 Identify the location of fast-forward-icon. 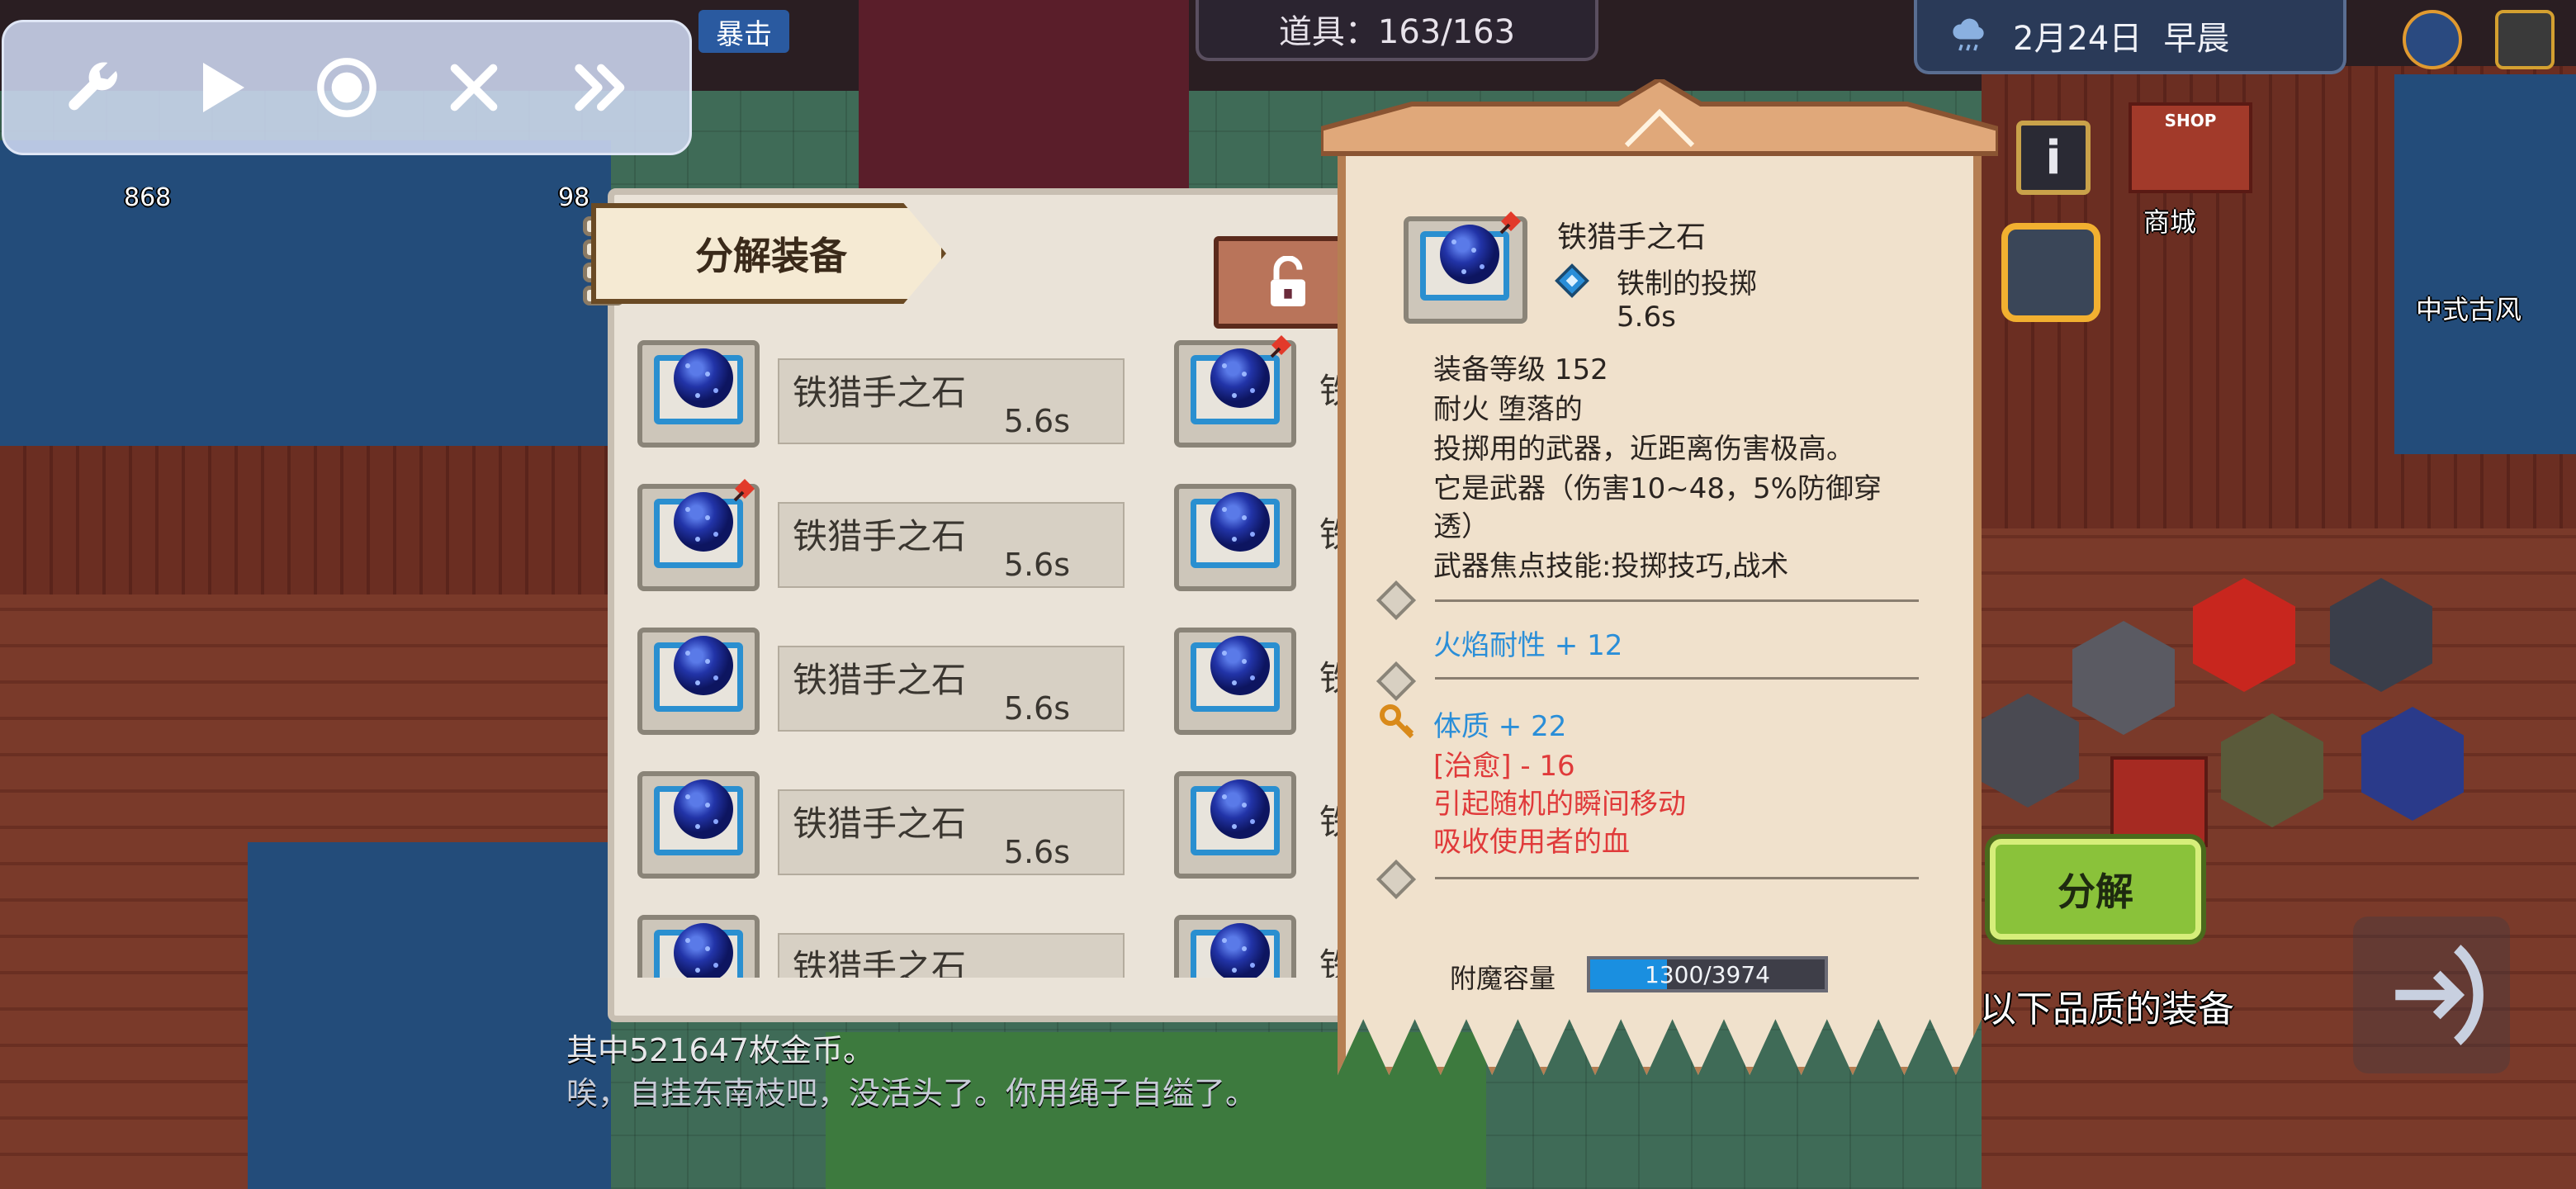
(601, 87).